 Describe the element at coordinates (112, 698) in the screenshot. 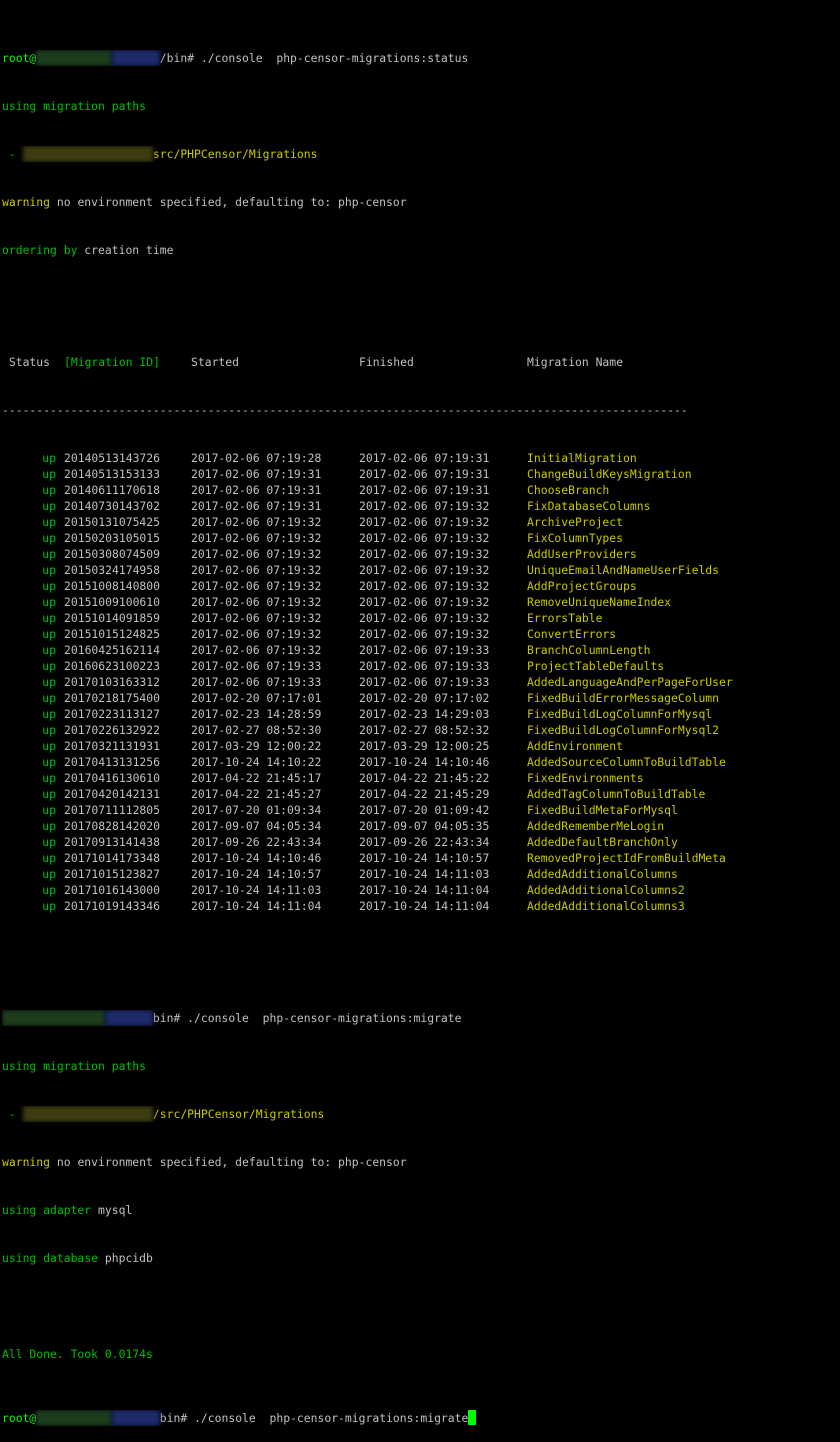

I see `row-migration-id: 20170218175400` at that location.